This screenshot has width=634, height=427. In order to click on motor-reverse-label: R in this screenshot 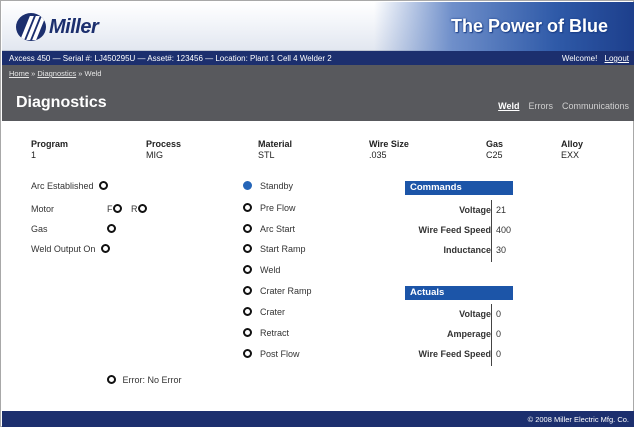, I will do `click(134, 209)`.